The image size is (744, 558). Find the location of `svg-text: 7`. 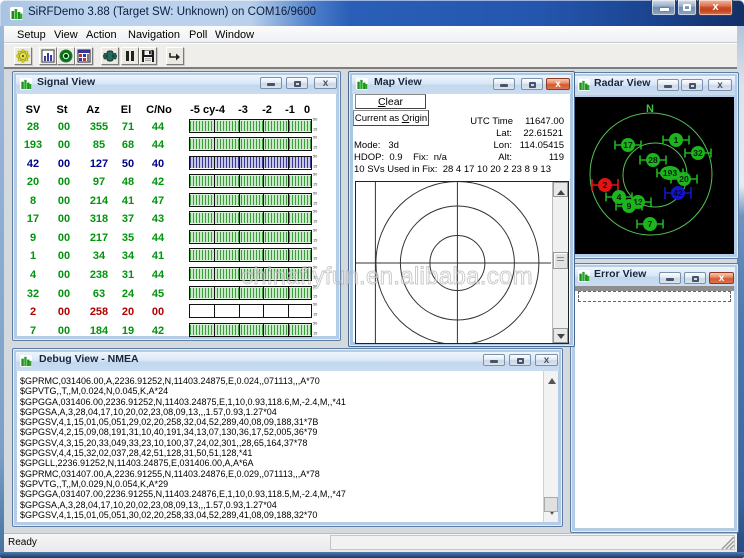

svg-text: 7 is located at coordinates (650, 224).